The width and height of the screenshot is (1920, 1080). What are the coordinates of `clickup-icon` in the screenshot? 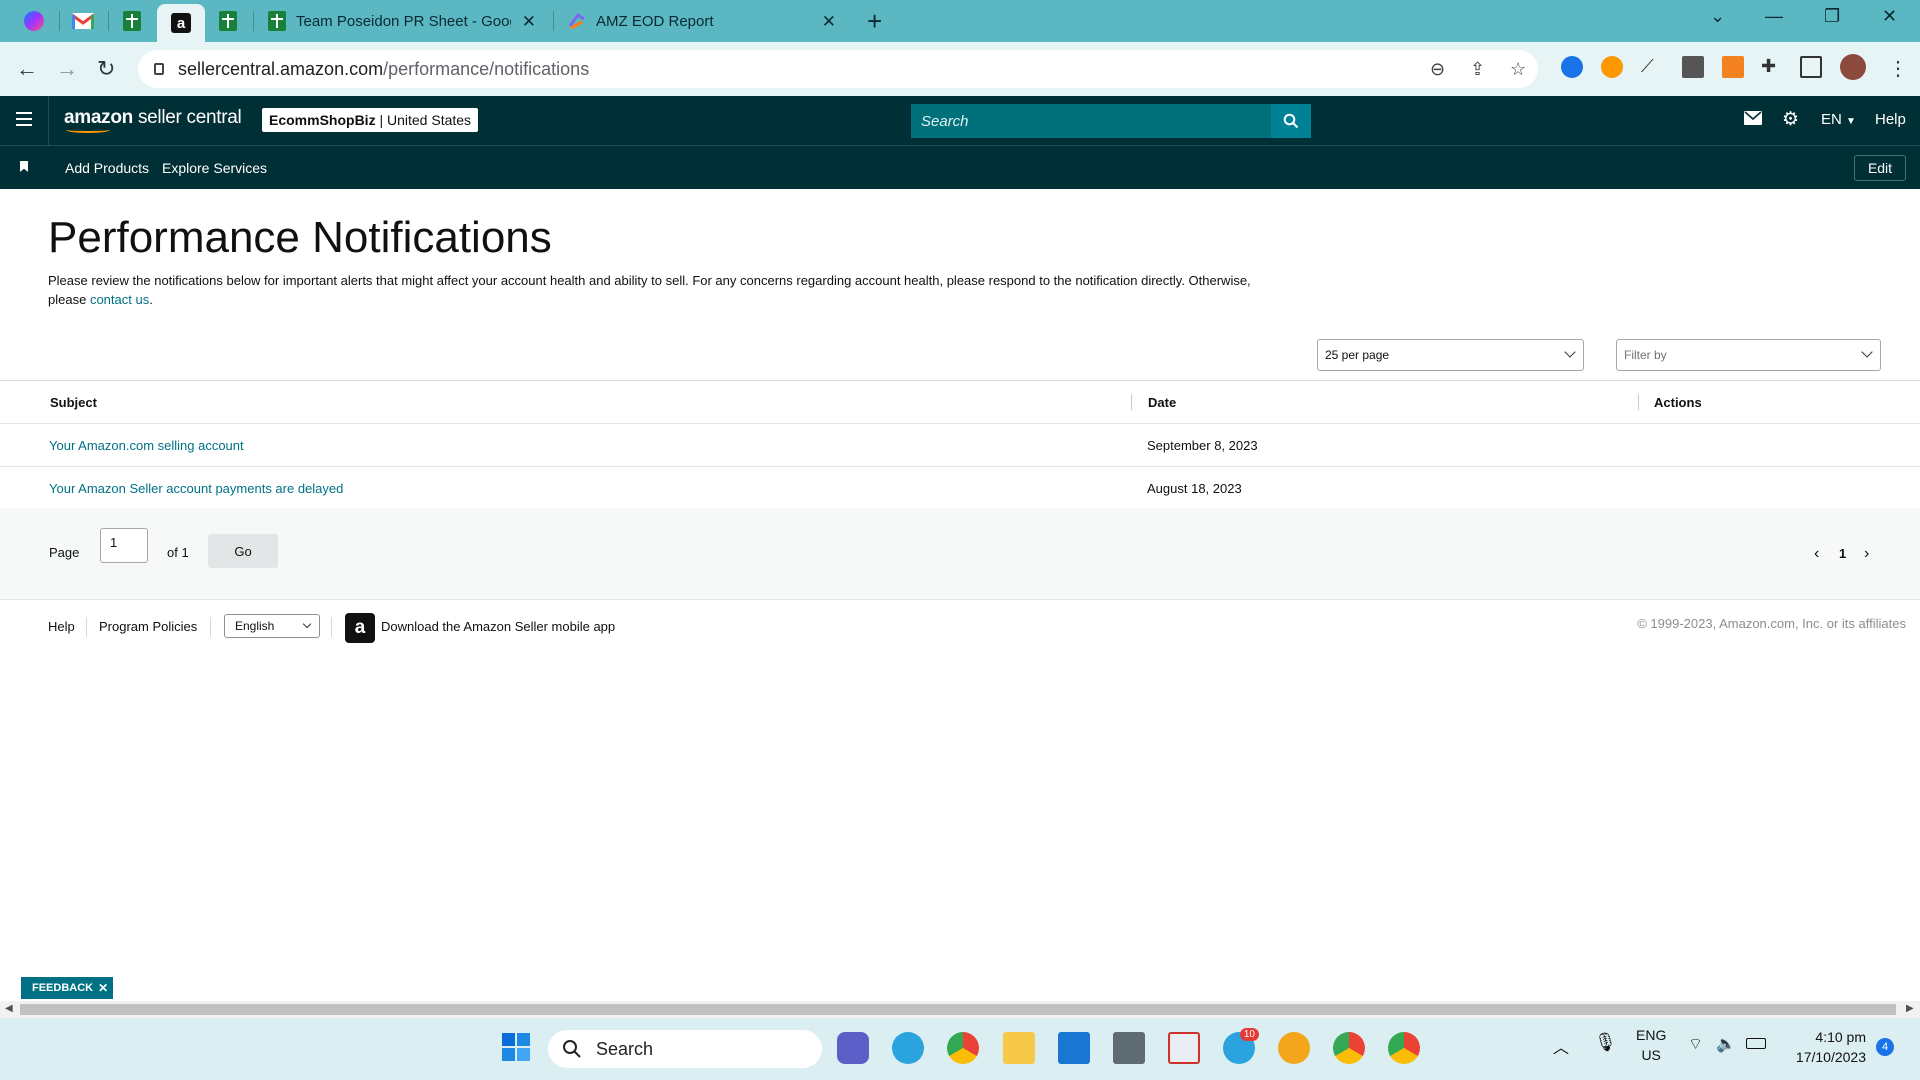 It's located at (576, 21).